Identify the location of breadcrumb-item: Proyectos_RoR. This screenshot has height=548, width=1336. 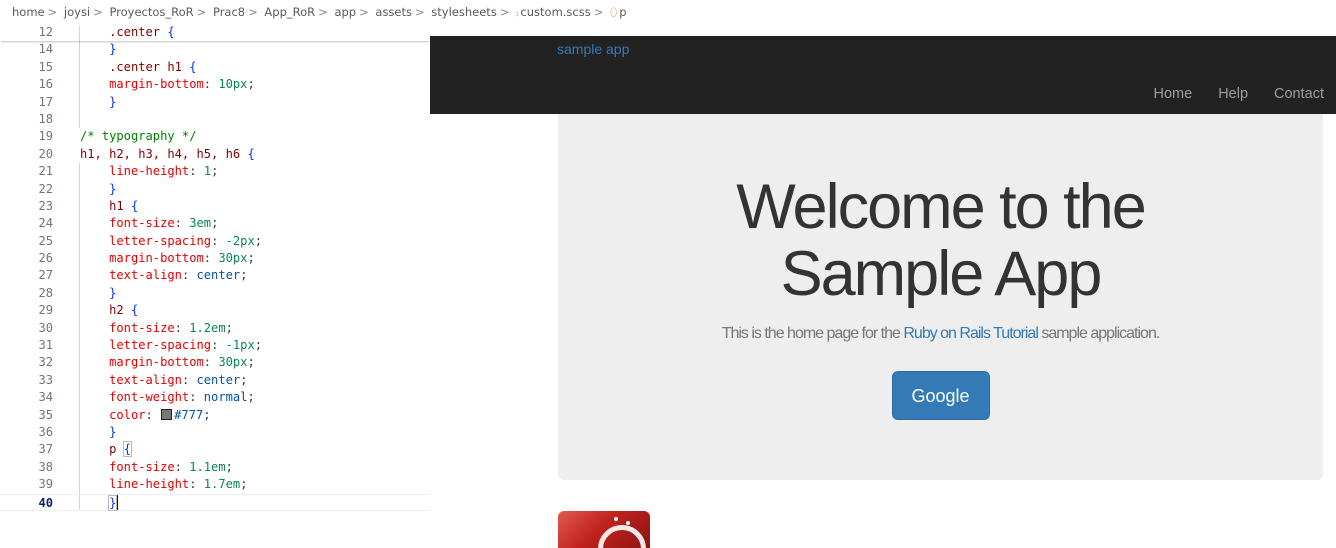
(151, 12).